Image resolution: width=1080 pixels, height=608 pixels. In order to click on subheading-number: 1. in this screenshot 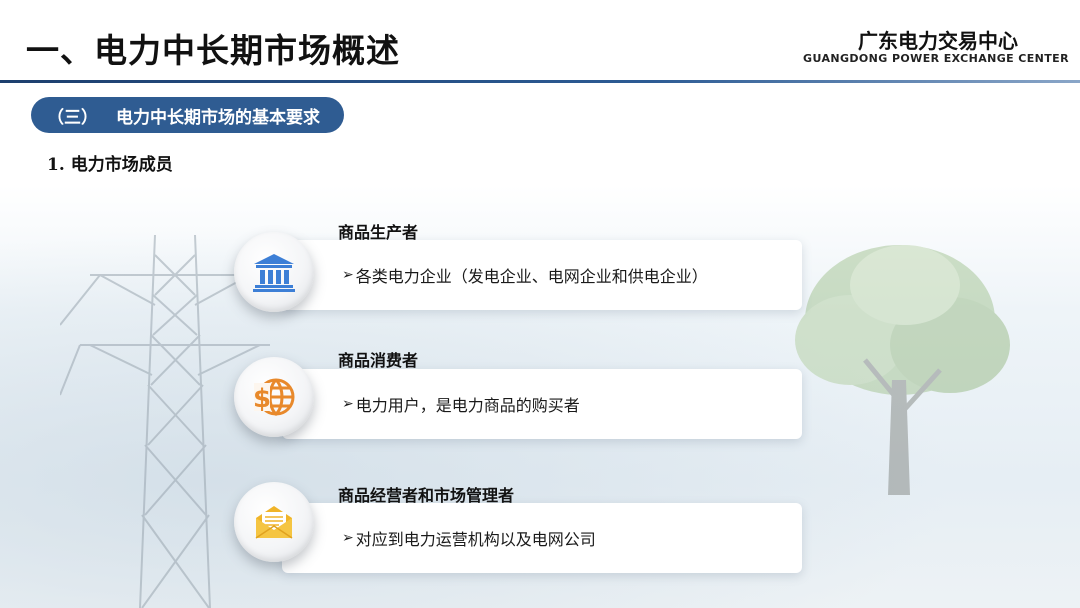, I will do `click(56, 165)`.